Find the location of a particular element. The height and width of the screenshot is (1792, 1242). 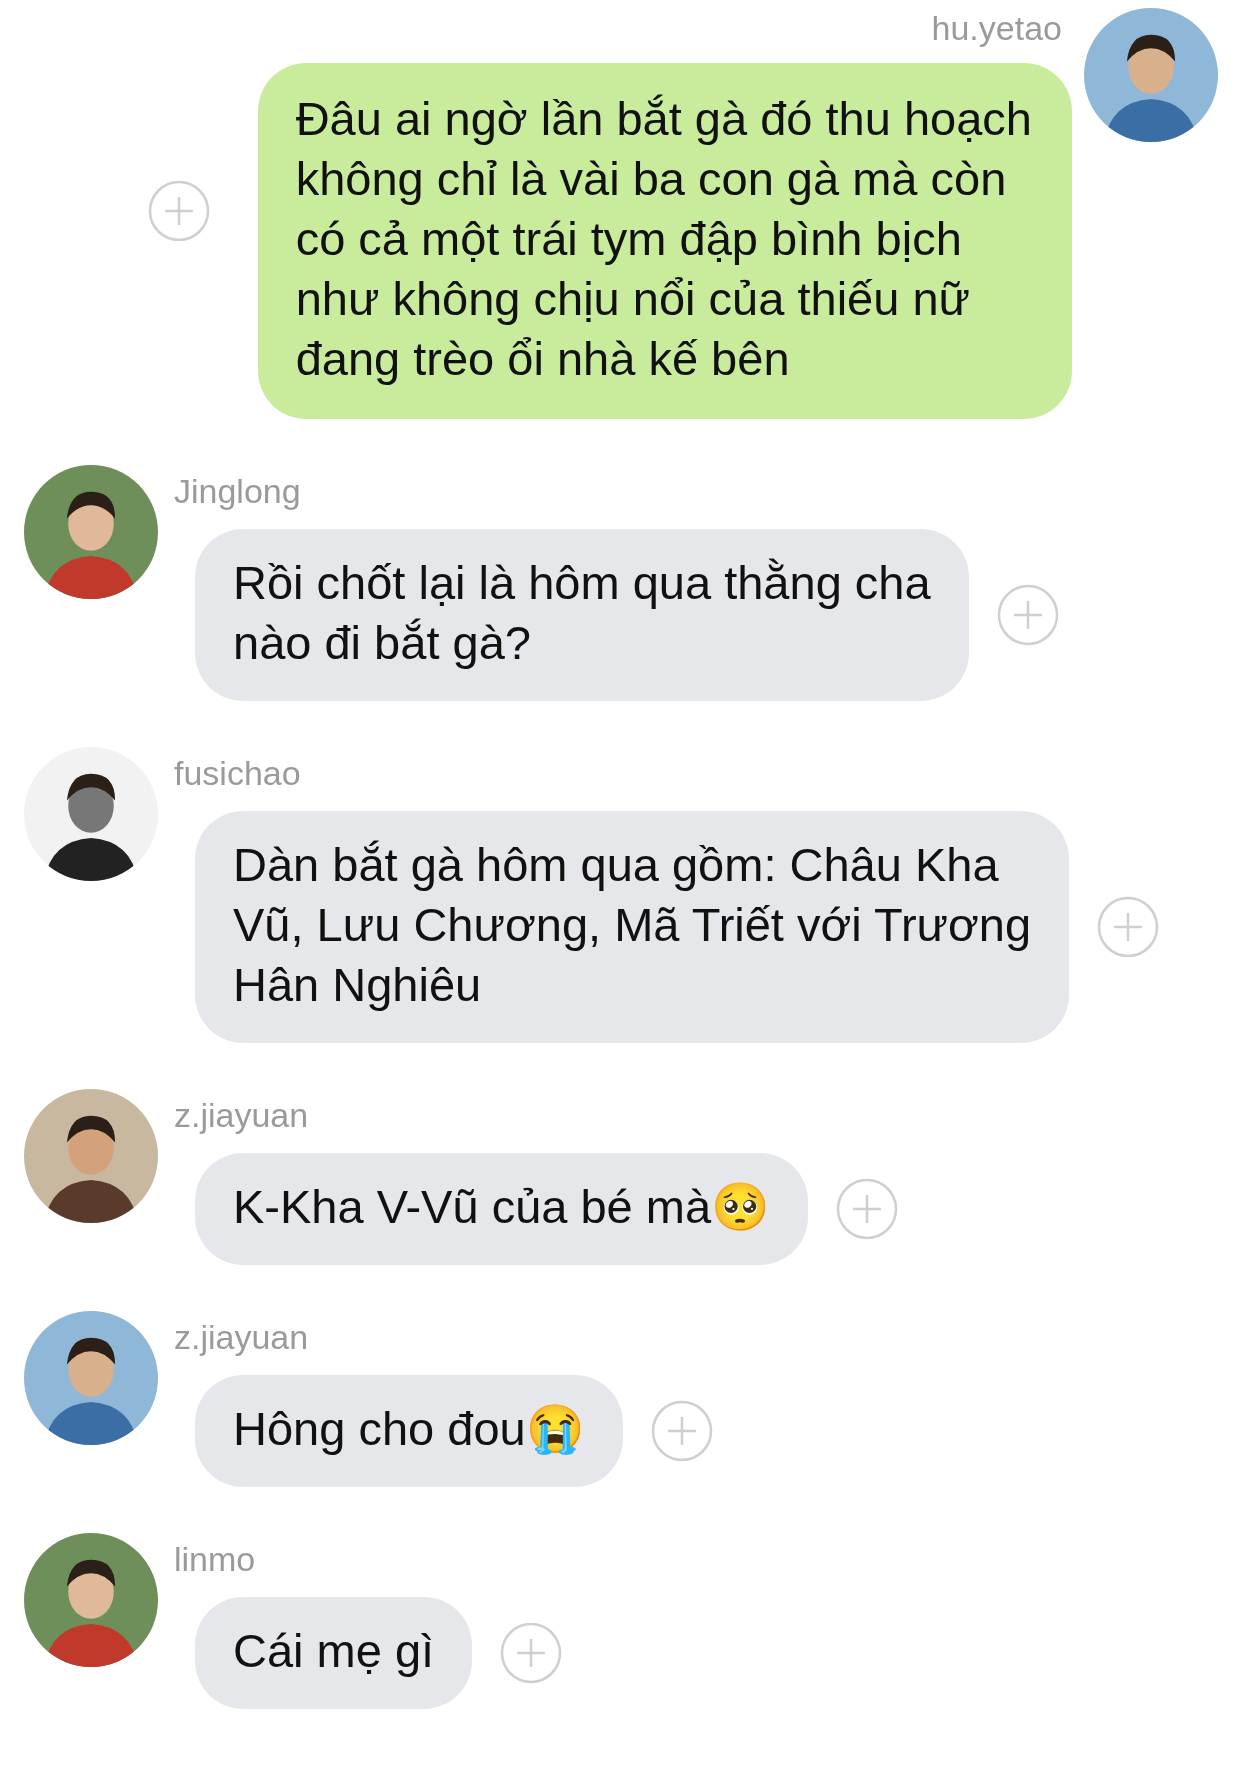

message-bubble: Cái mẹ gì is located at coordinates (334, 1653).